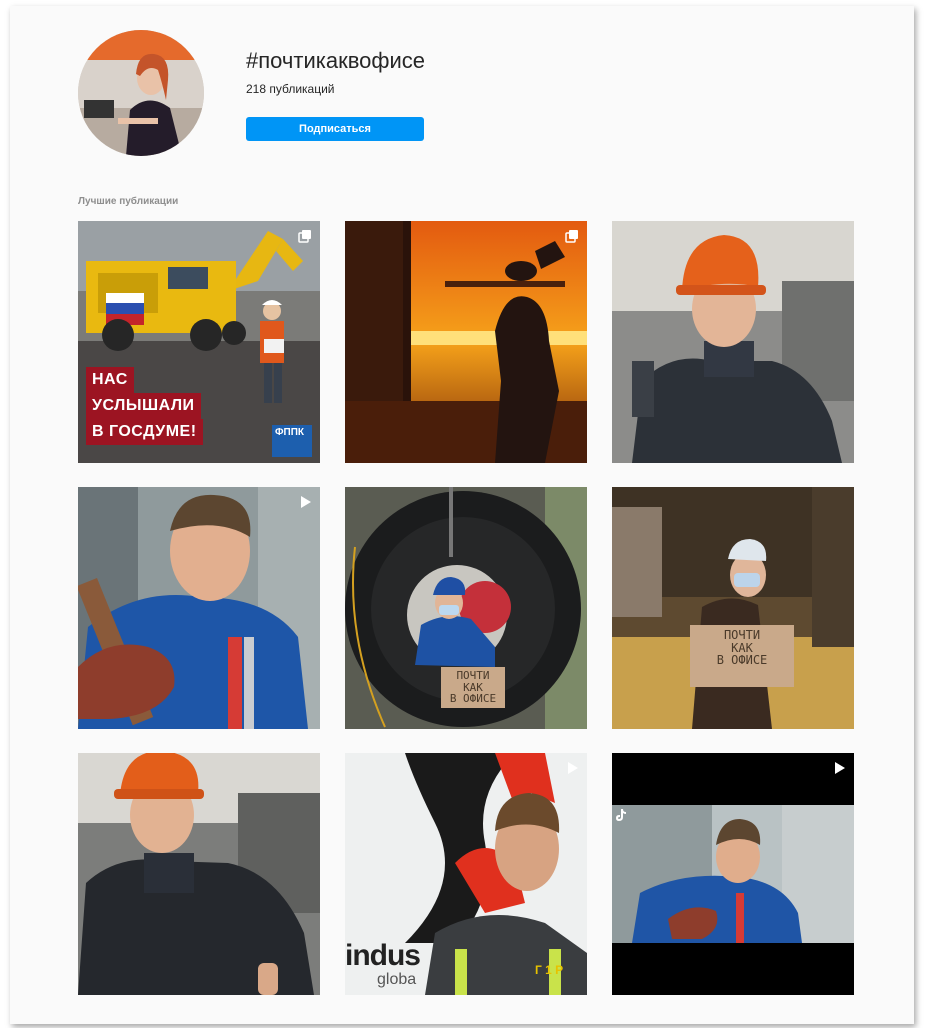 The width and height of the screenshot is (926, 1028). Describe the element at coordinates (128, 201) in the screenshot. I see `top-posts-heading: Лучшие публикации` at that location.